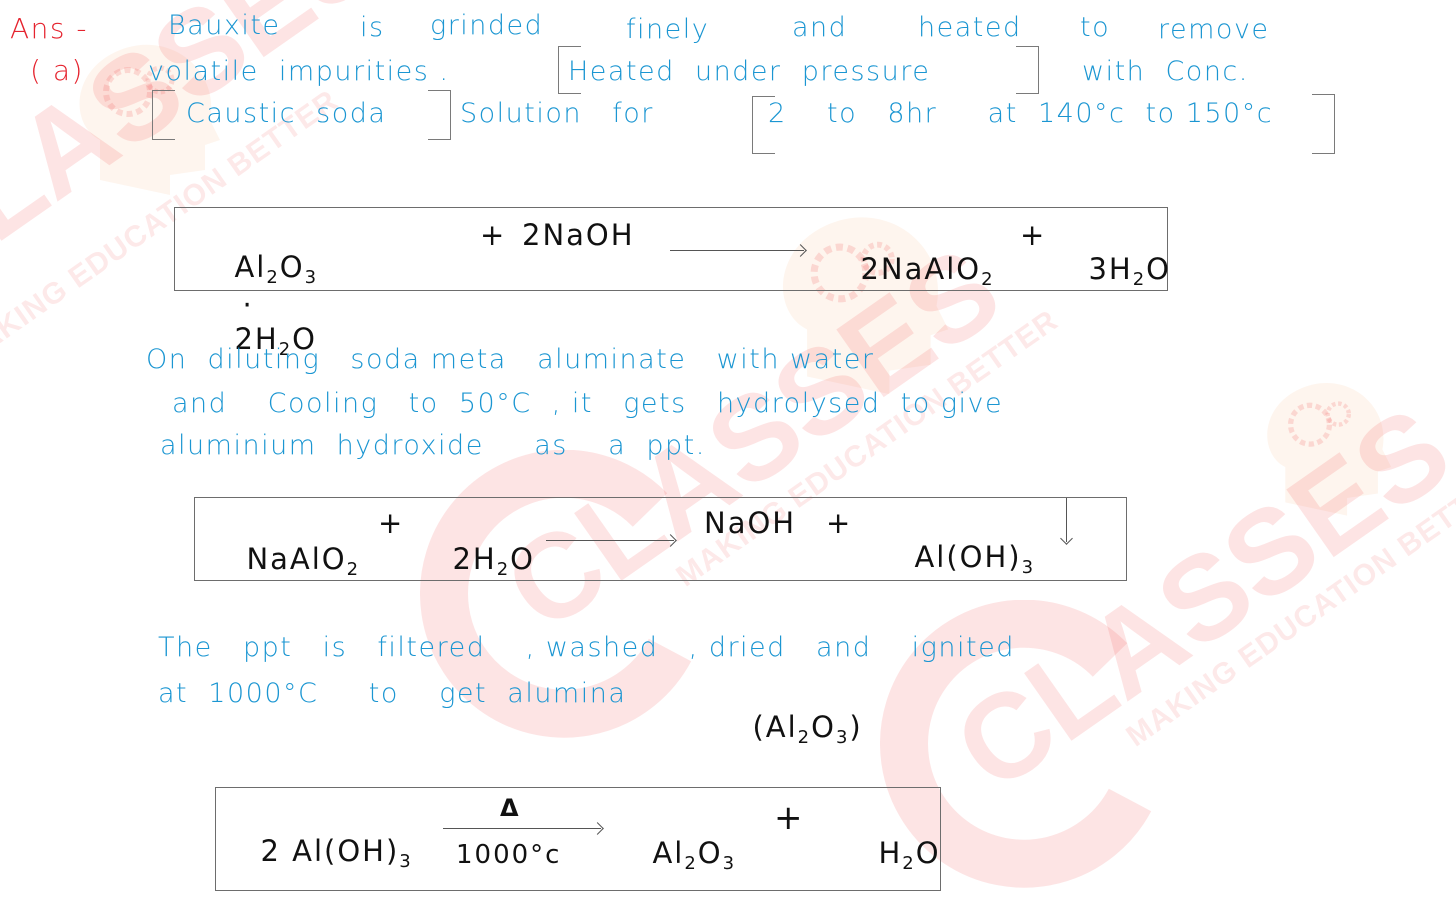 Image resolution: width=1456 pixels, height=900 pixels. What do you see at coordinates (286, 113) in the screenshot?
I see `p1-boxed-caustic-soda: Caustic soda` at bounding box center [286, 113].